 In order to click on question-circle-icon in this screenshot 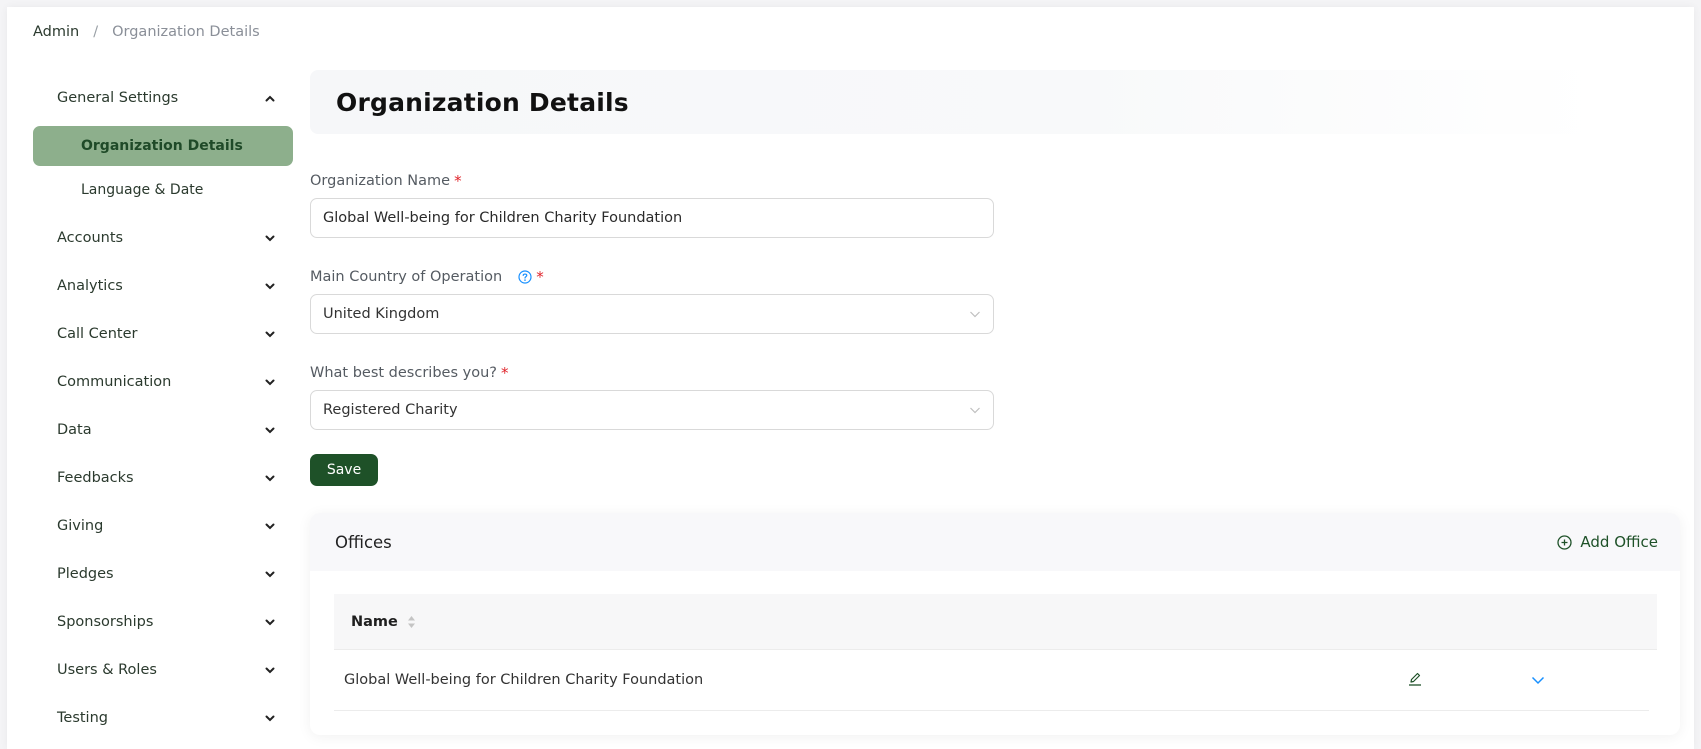, I will do `click(525, 277)`.